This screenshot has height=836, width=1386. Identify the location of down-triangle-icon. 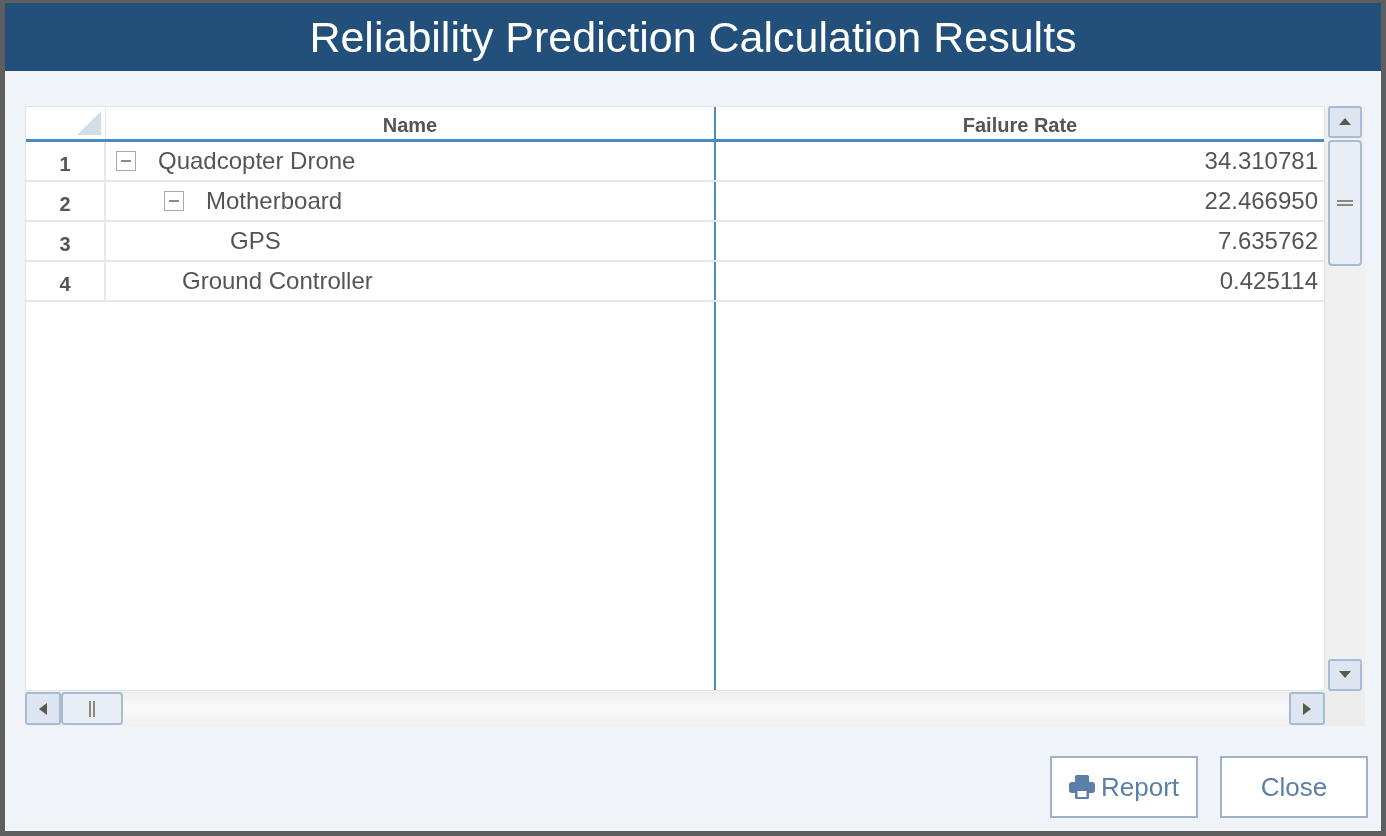
(1345, 675).